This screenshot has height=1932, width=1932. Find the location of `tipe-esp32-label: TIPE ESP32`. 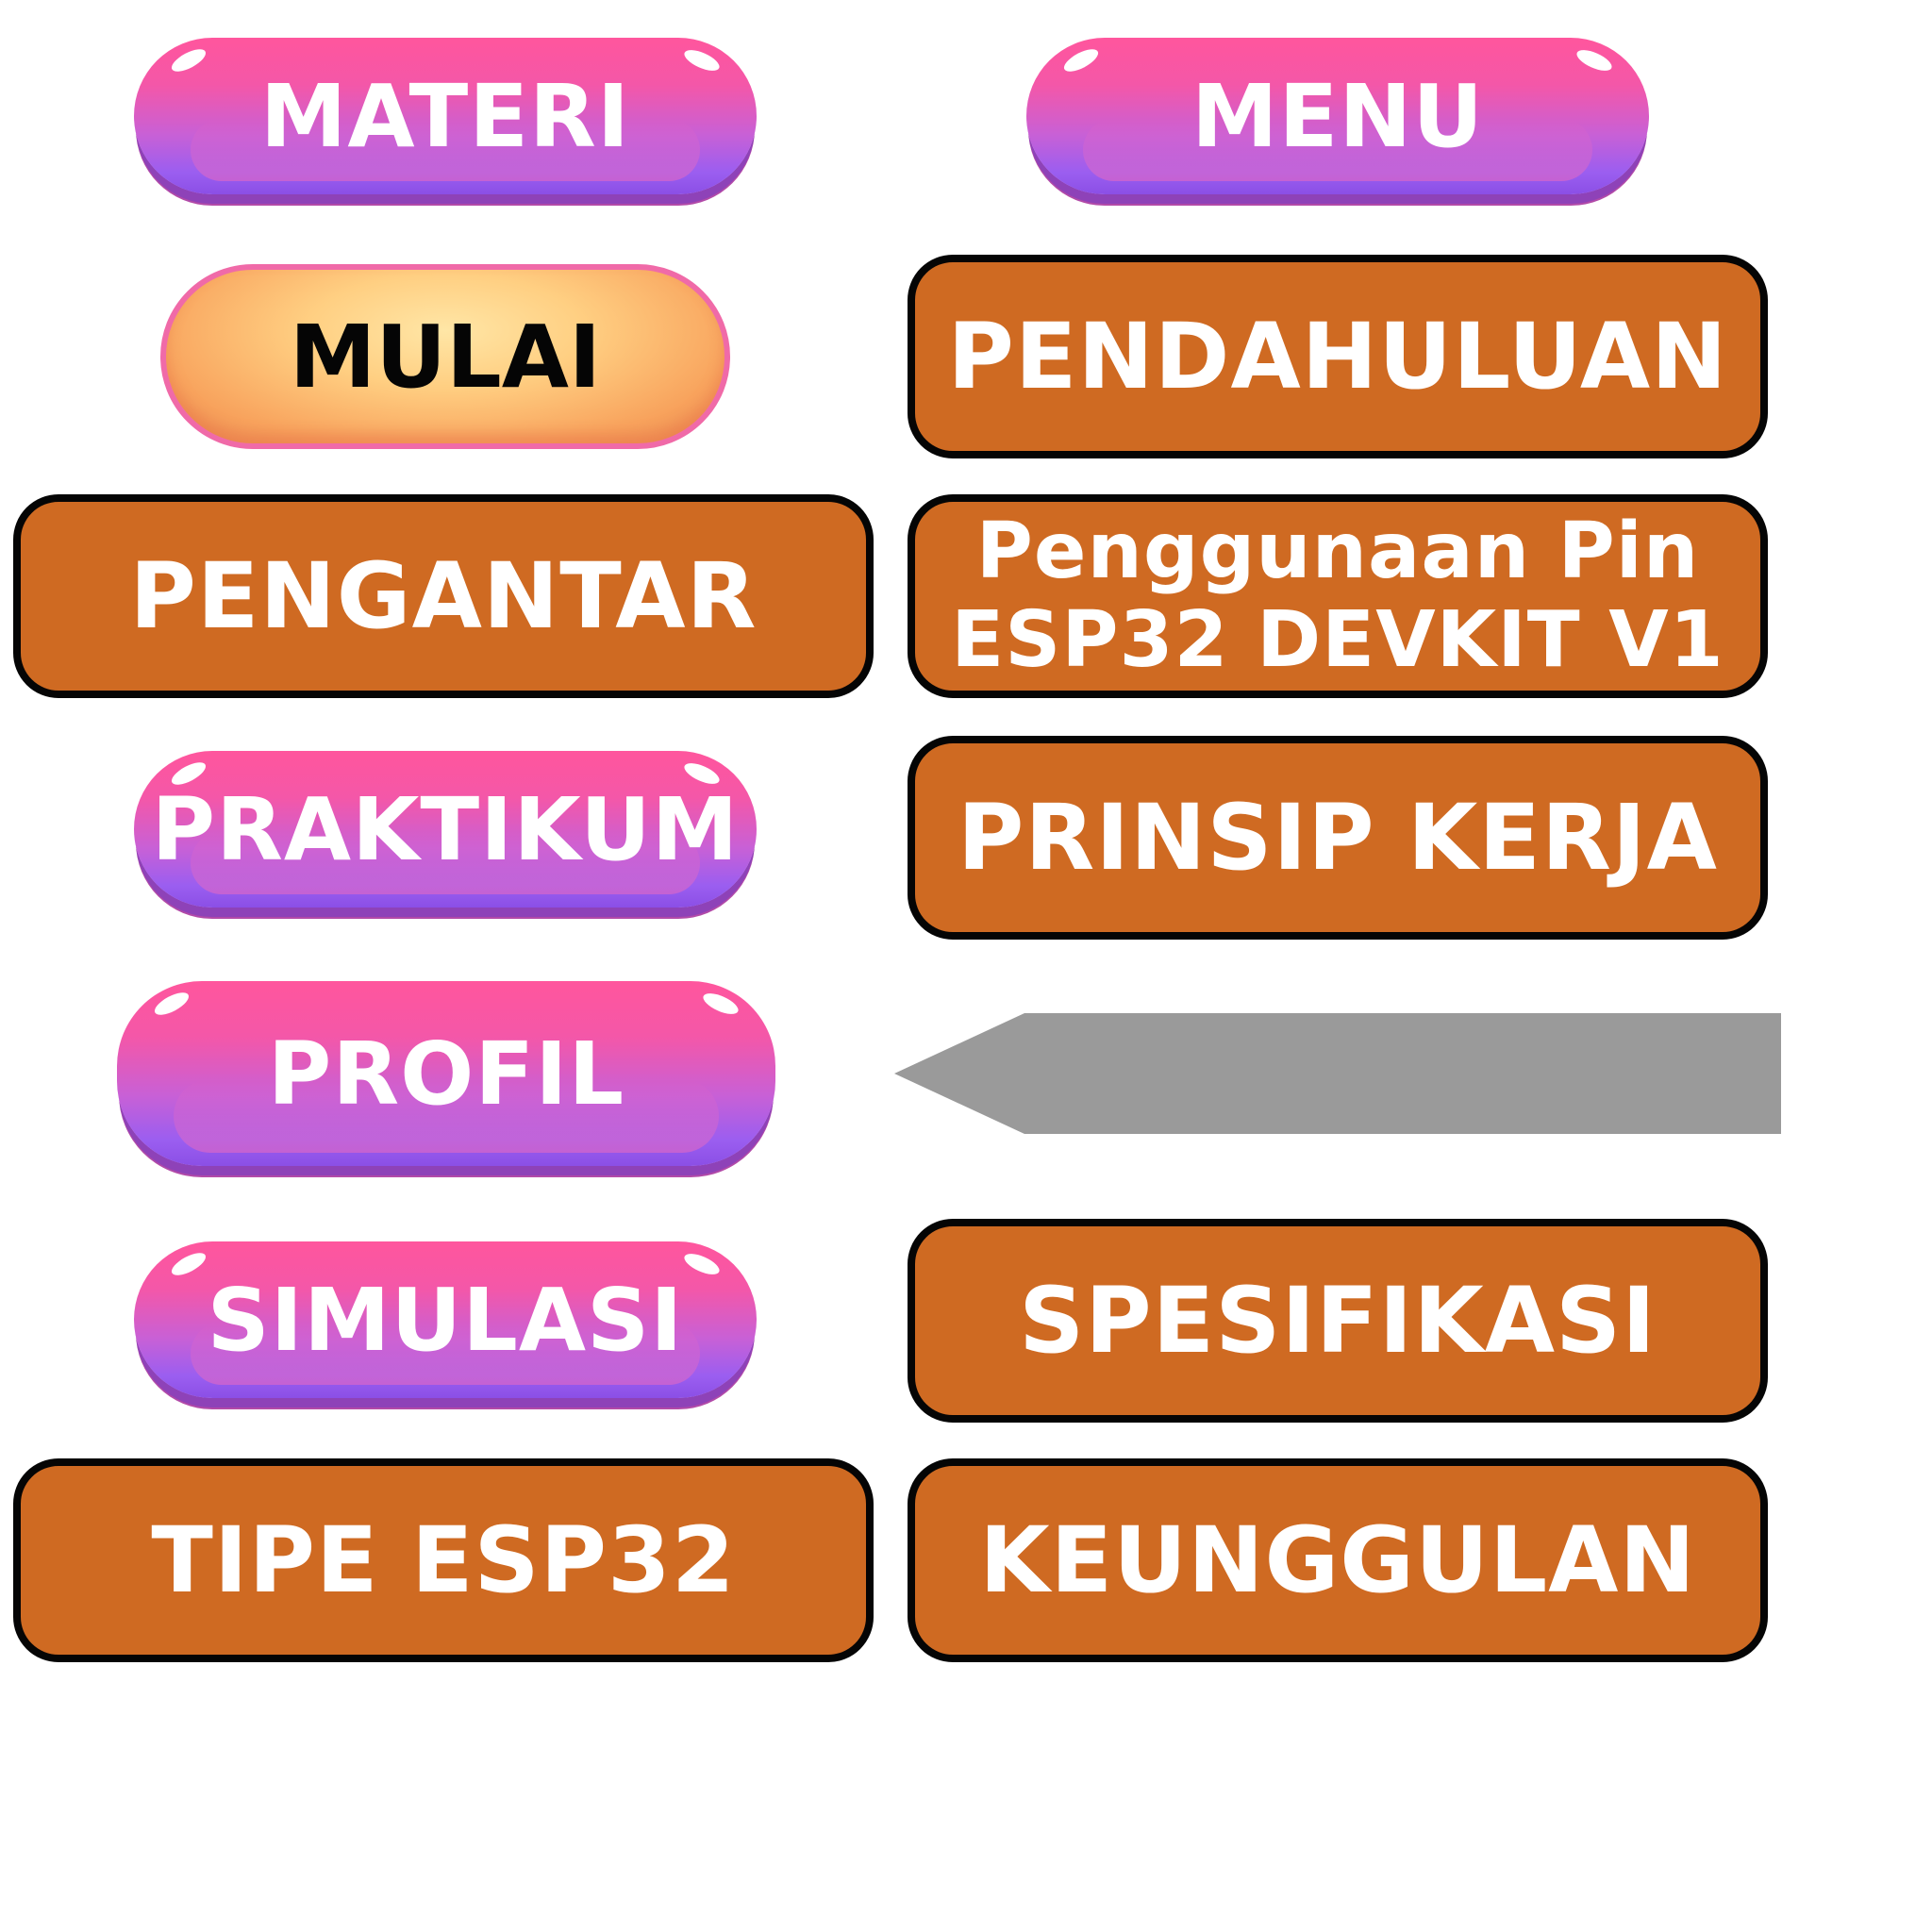

tipe-esp32-label: TIPE ESP32 is located at coordinates (443, 1560).